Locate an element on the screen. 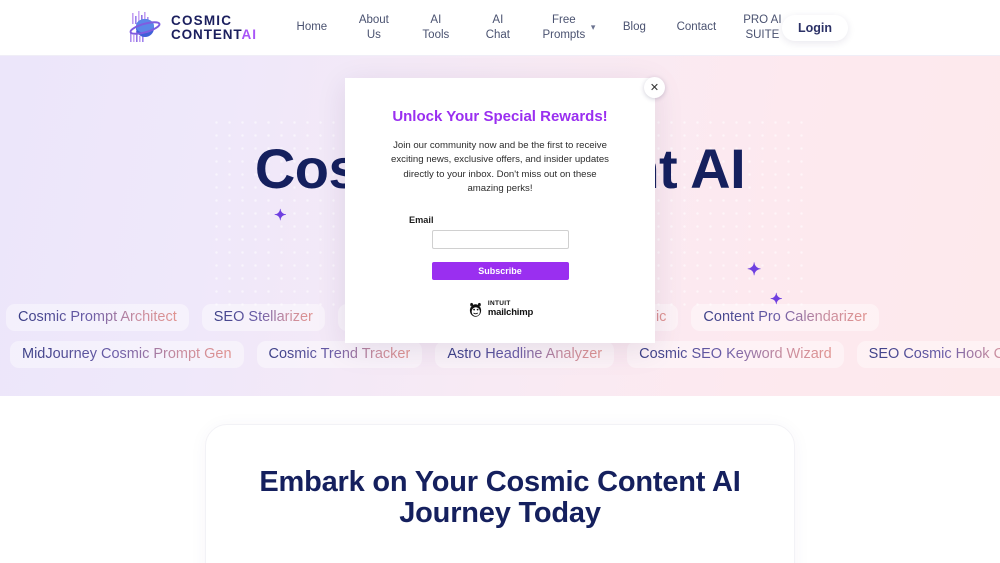 The image size is (1000, 563). close-icon: ✕ is located at coordinates (654, 87).